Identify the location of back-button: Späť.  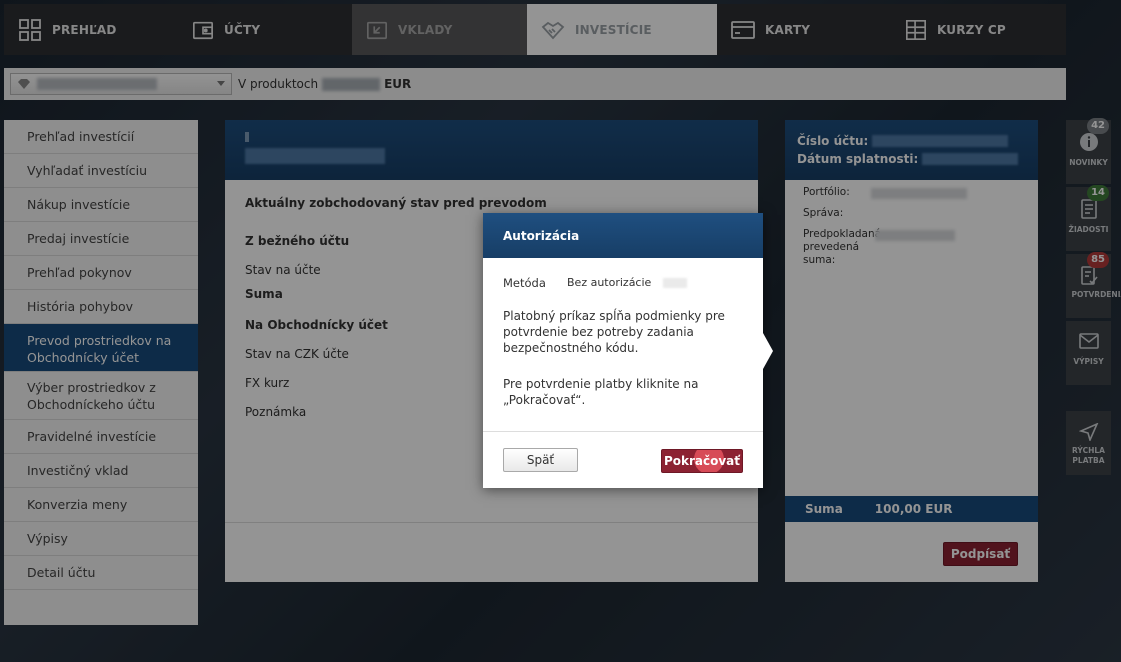
(540, 460).